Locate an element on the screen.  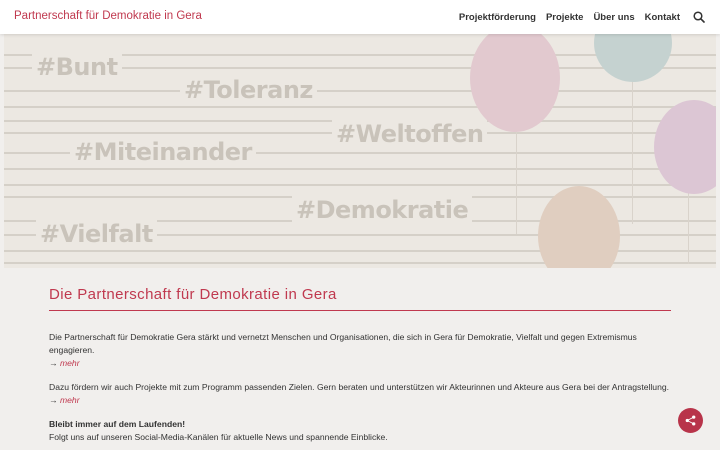
more-link-intro: mehr is located at coordinates (70, 363).